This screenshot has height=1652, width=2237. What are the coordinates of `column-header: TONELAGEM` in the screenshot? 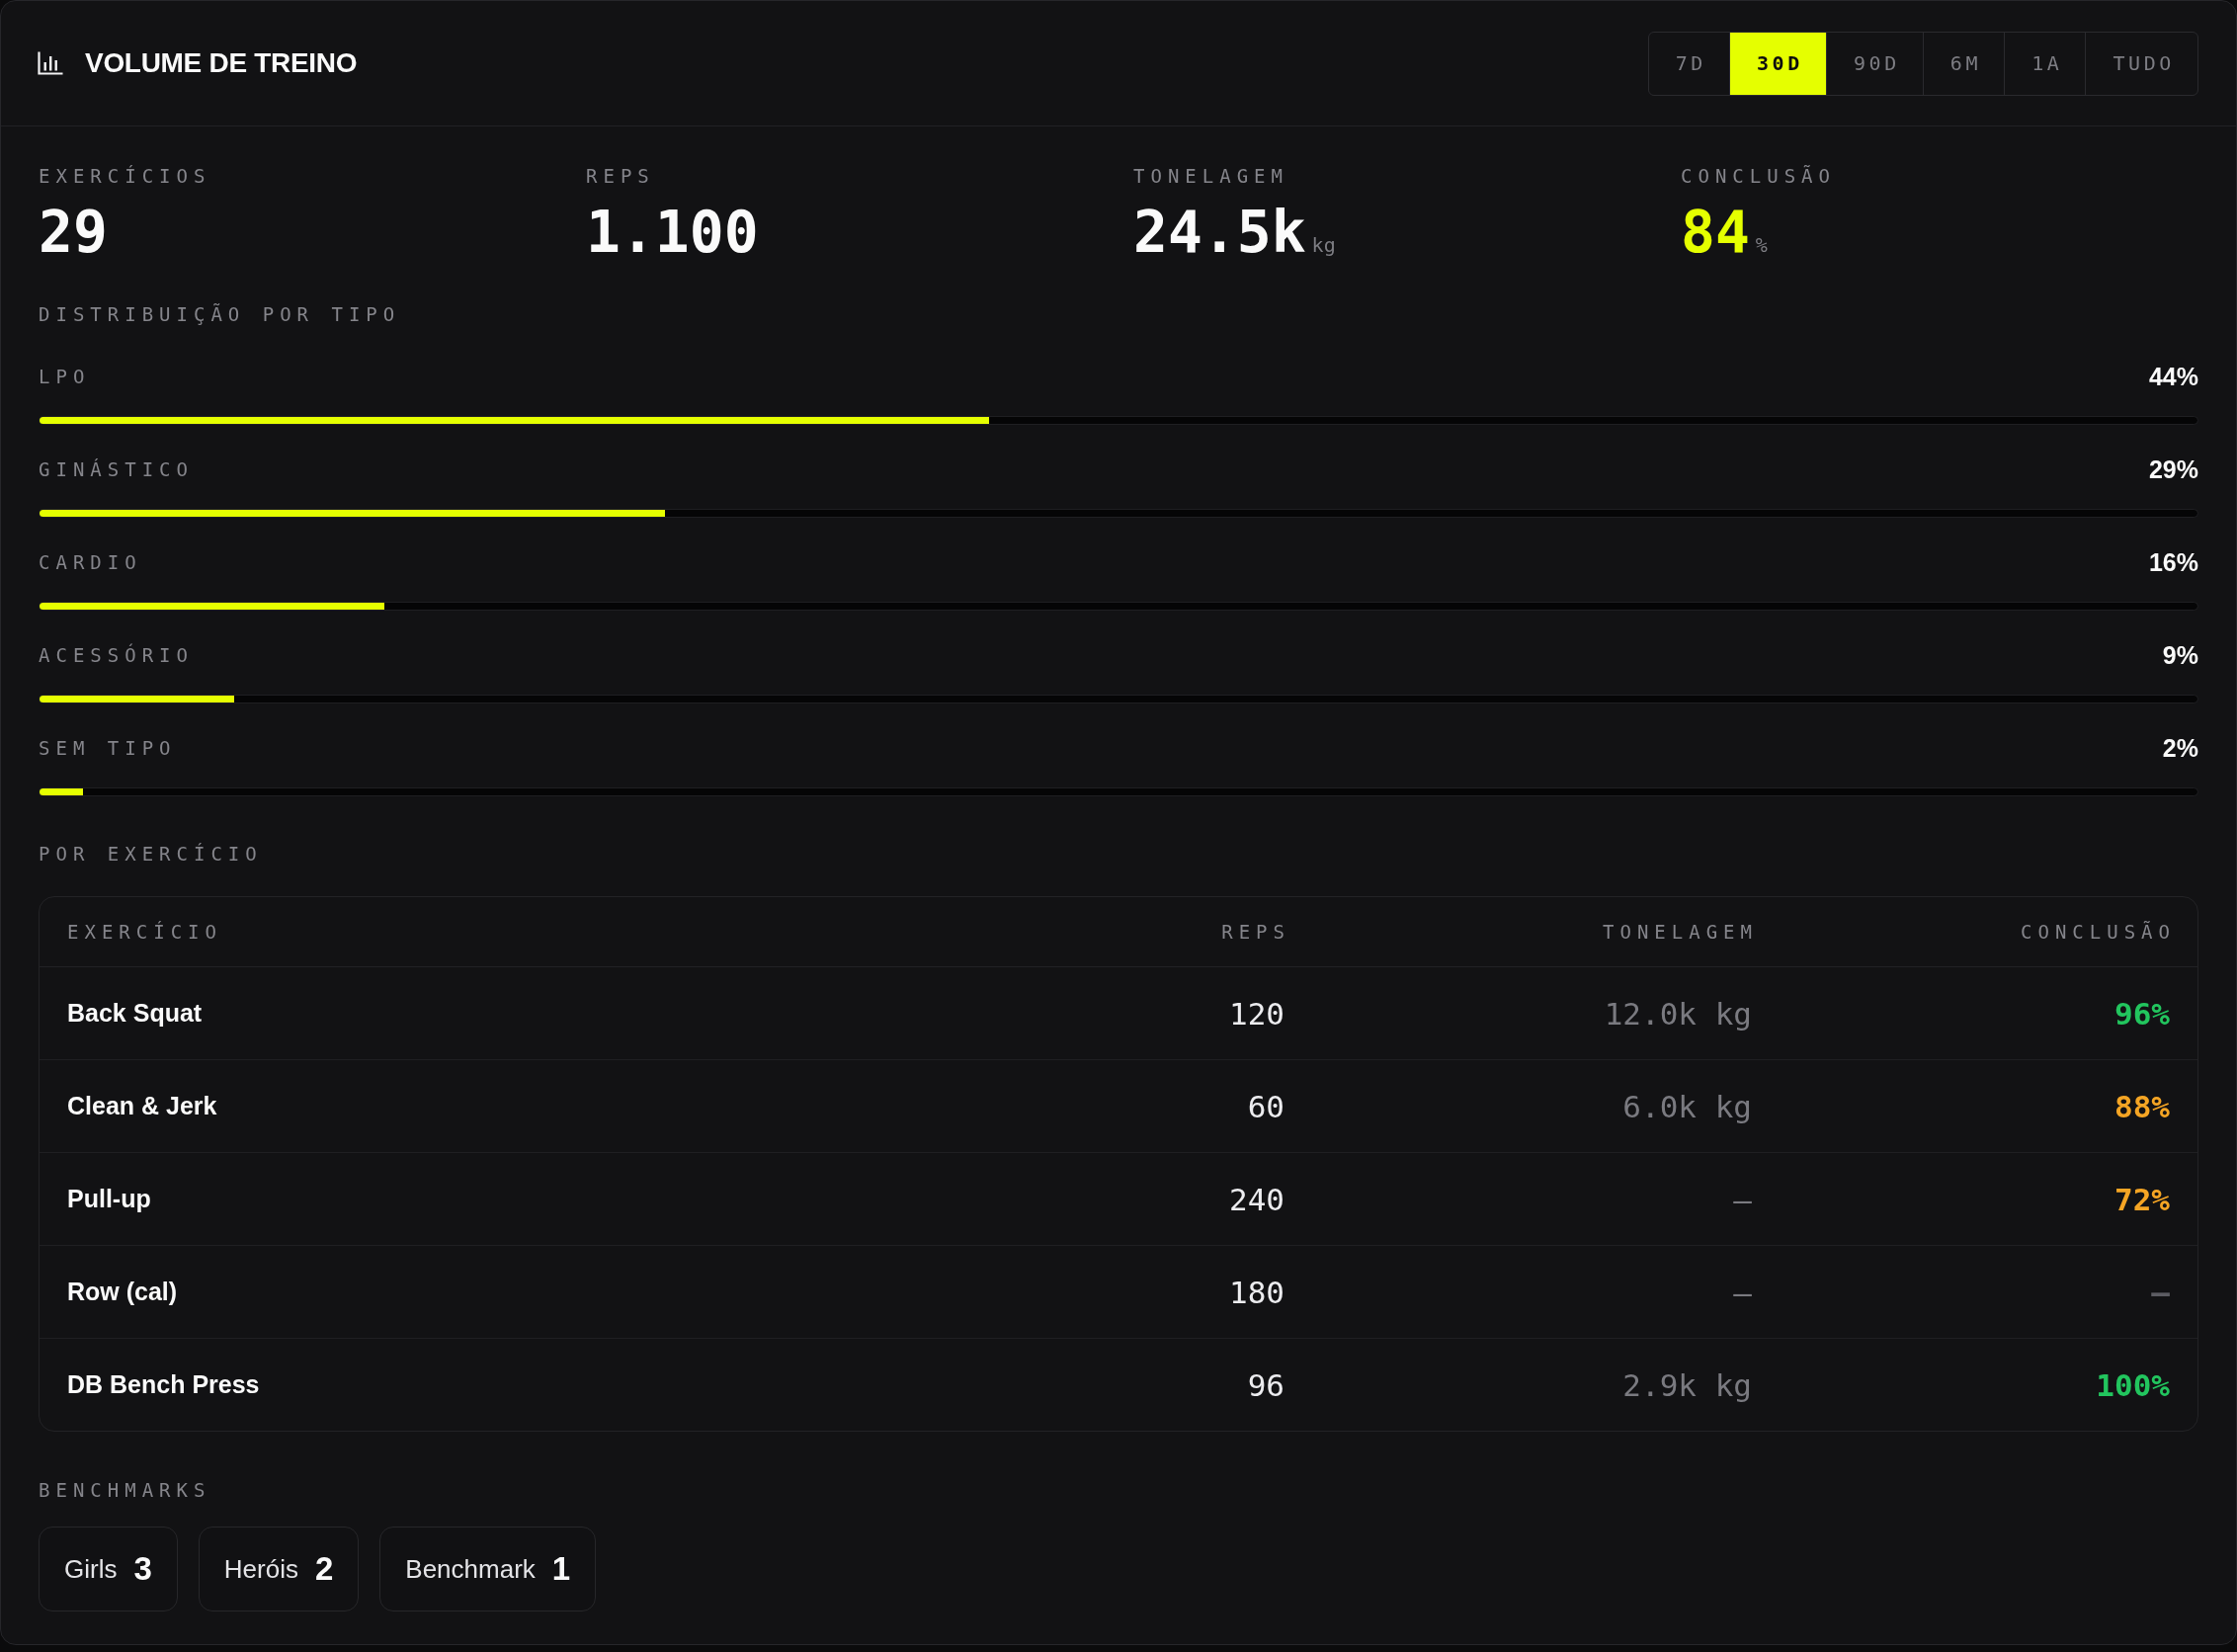 It's located at (1680, 932).